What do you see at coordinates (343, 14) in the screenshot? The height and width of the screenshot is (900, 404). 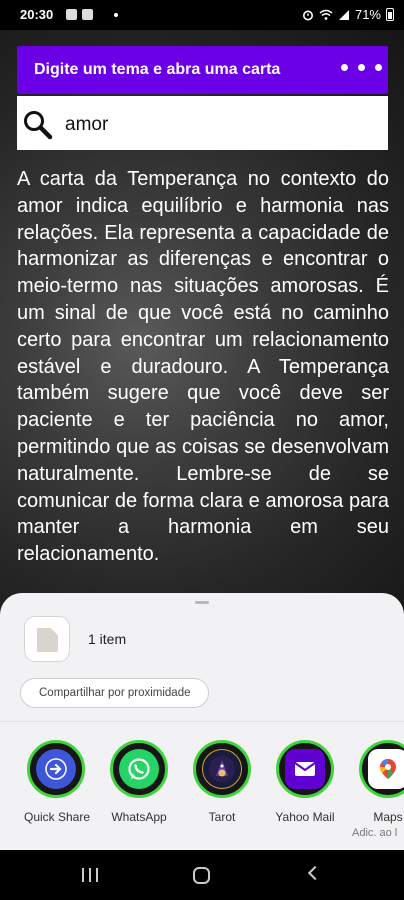 I see `signal-icon` at bounding box center [343, 14].